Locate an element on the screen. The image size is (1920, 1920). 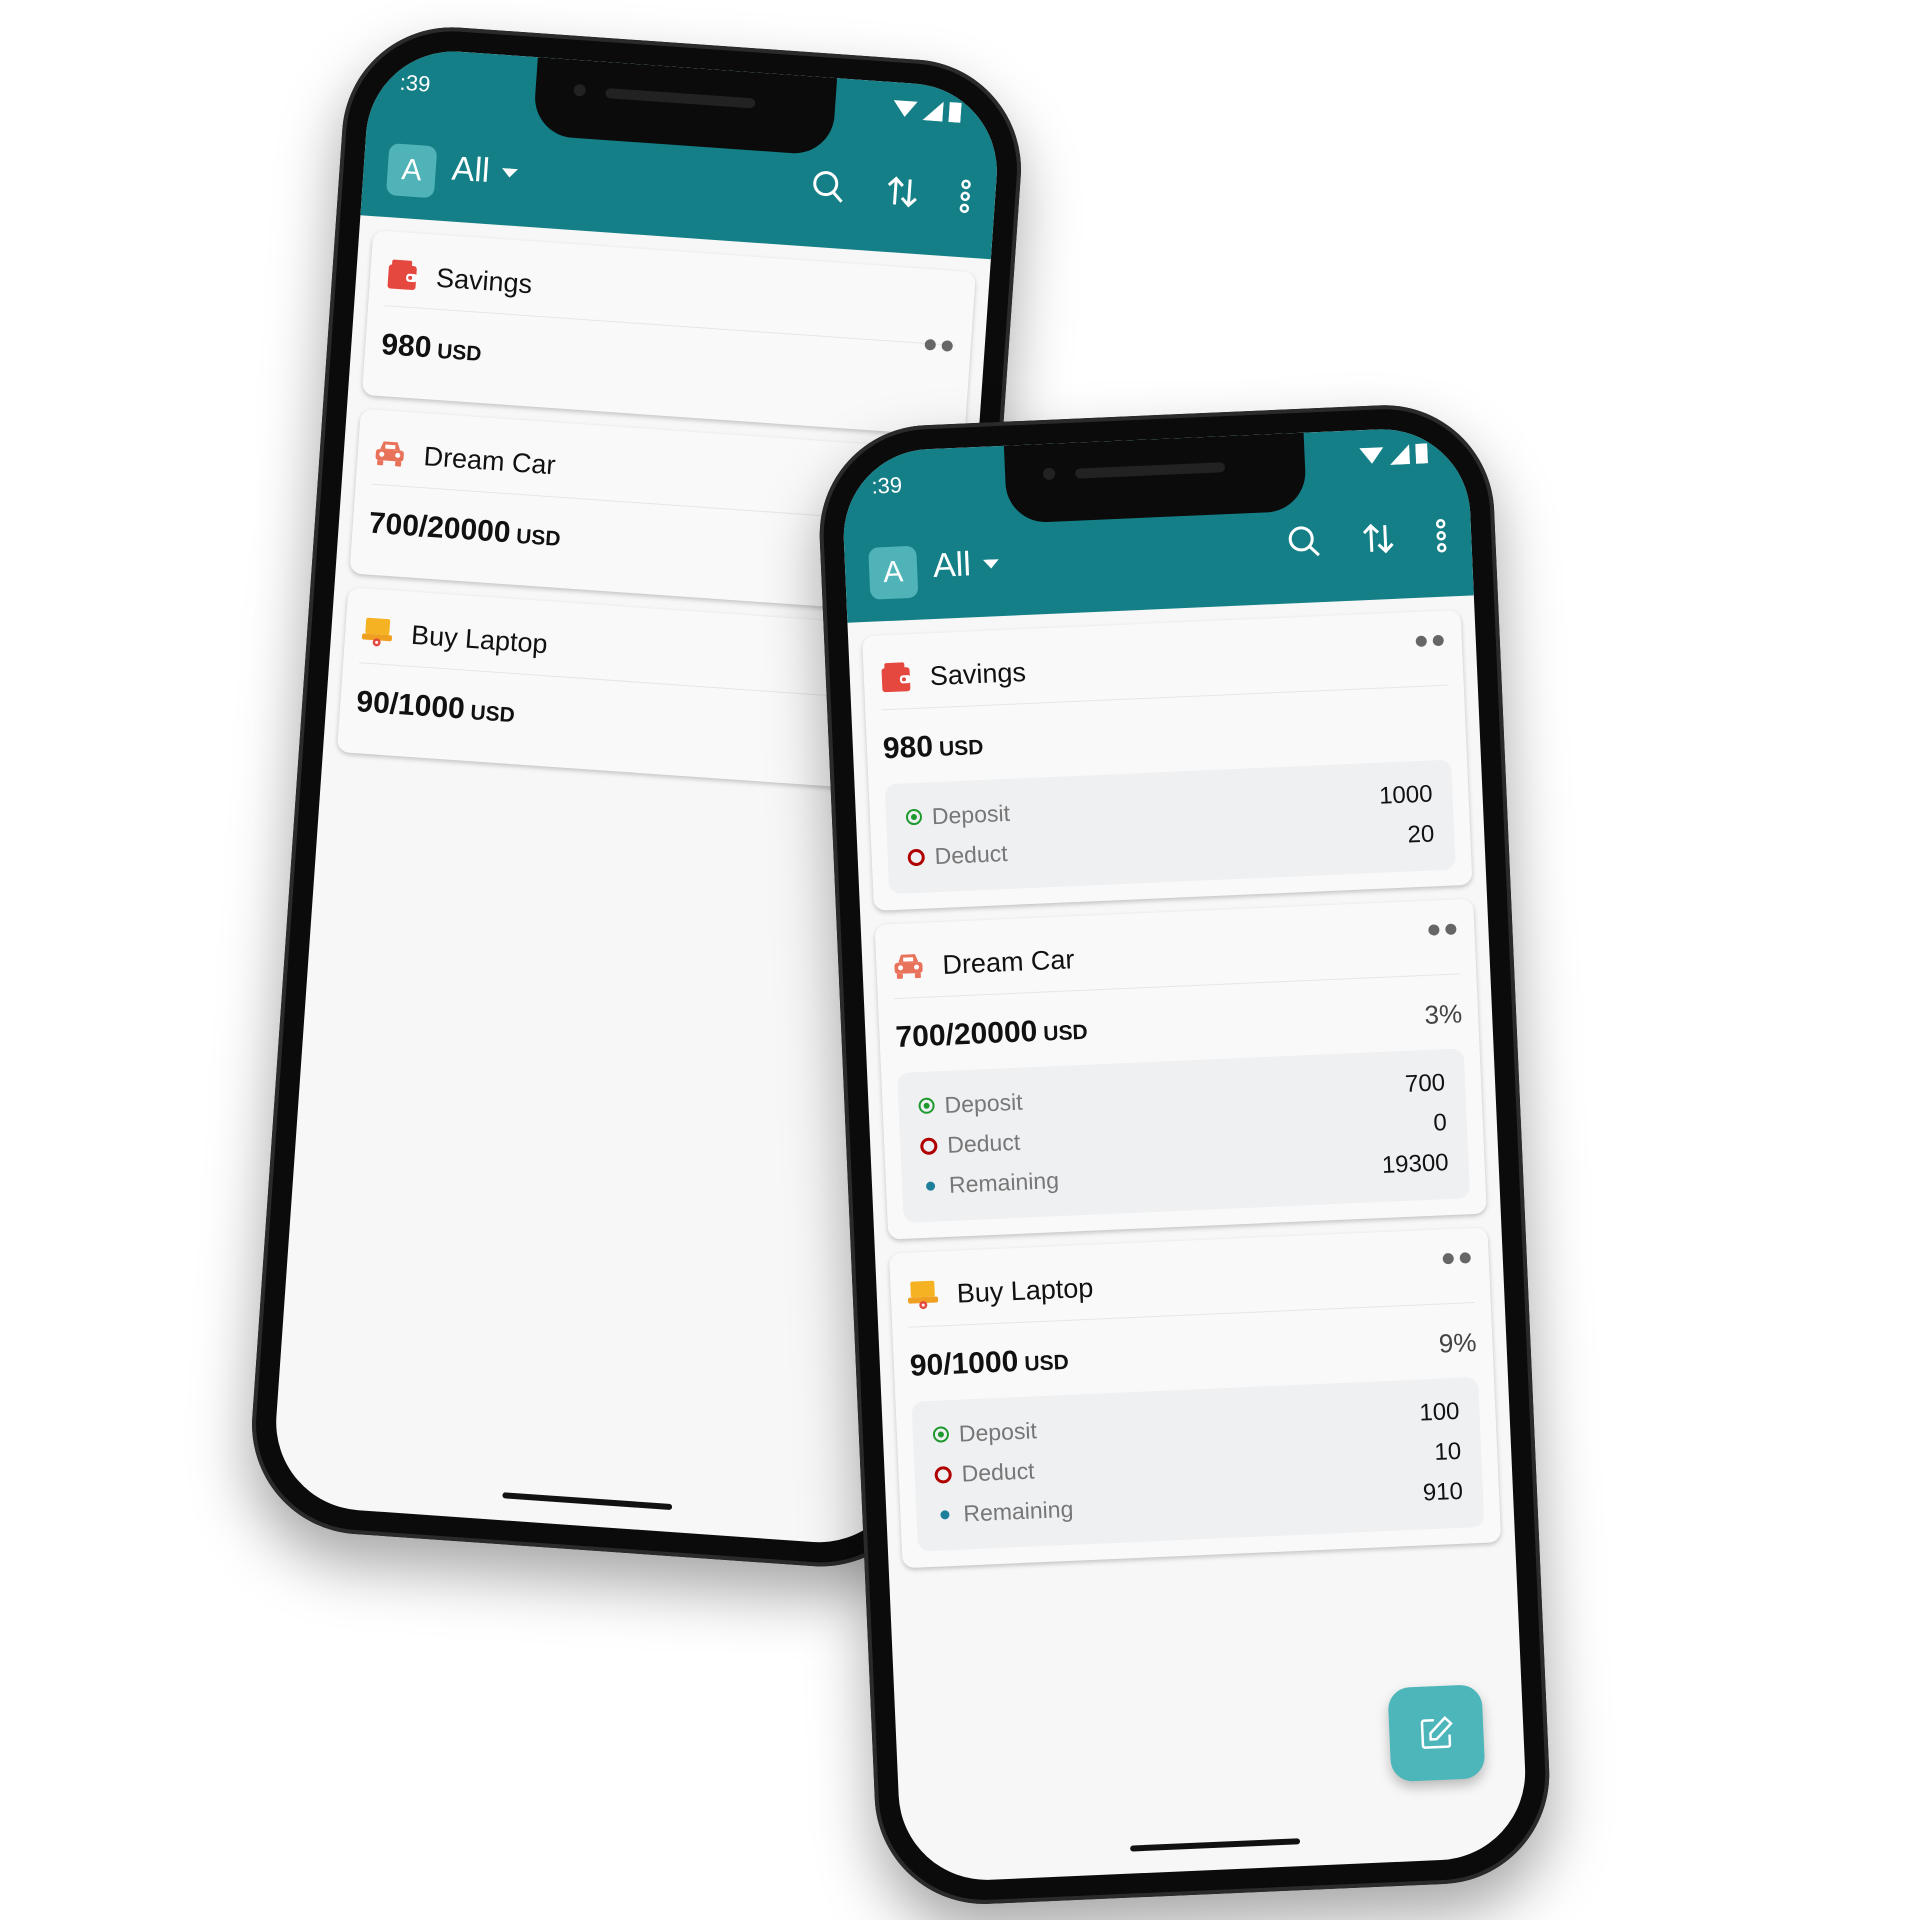
card-percent: 3% is located at coordinates (1443, 1014).